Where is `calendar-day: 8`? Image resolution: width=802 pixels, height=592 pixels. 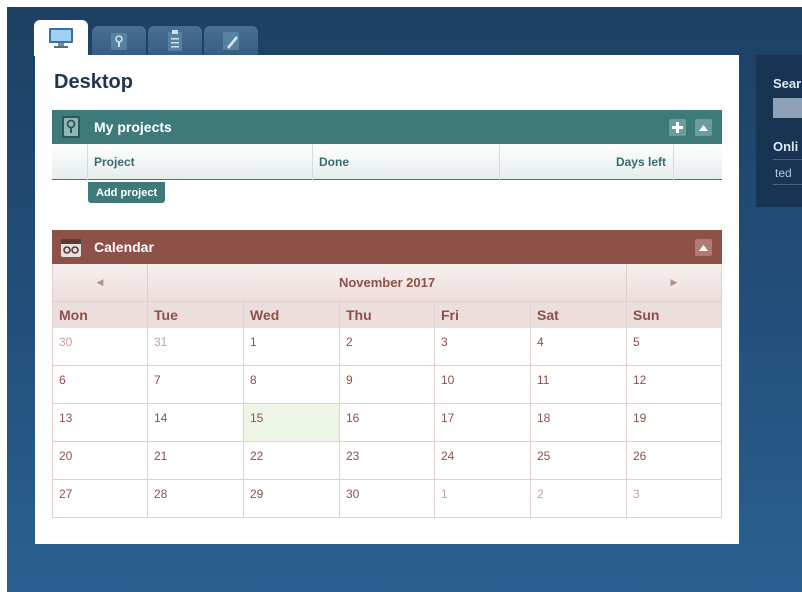 calendar-day: 8 is located at coordinates (292, 385).